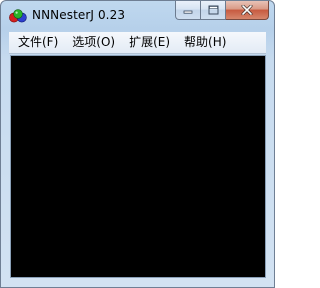 This screenshot has height=288, width=320. I want to click on three-balls-icon, so click(18, 16).